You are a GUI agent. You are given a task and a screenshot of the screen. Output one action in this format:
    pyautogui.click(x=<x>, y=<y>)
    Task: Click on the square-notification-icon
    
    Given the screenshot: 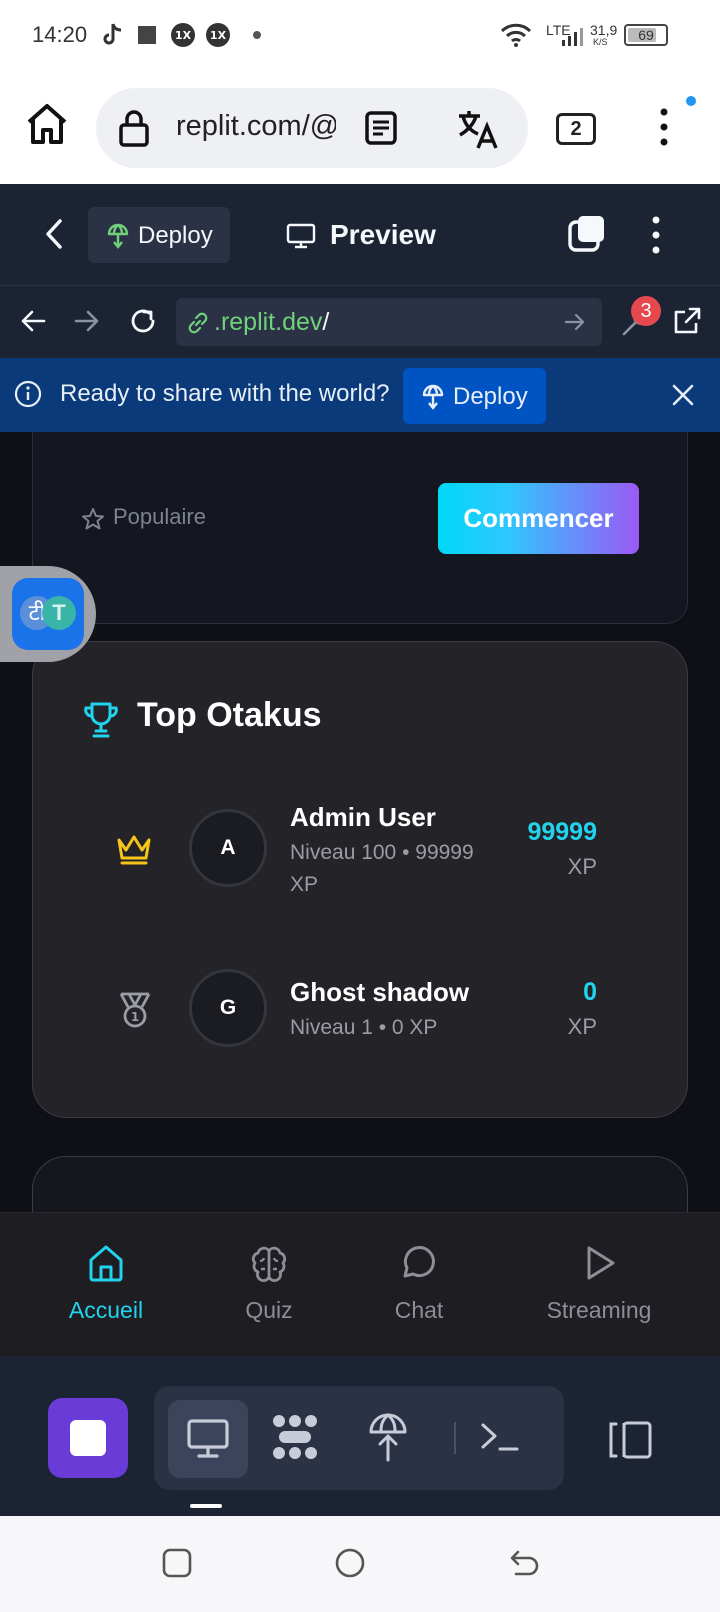 What is the action you would take?
    pyautogui.click(x=147, y=35)
    